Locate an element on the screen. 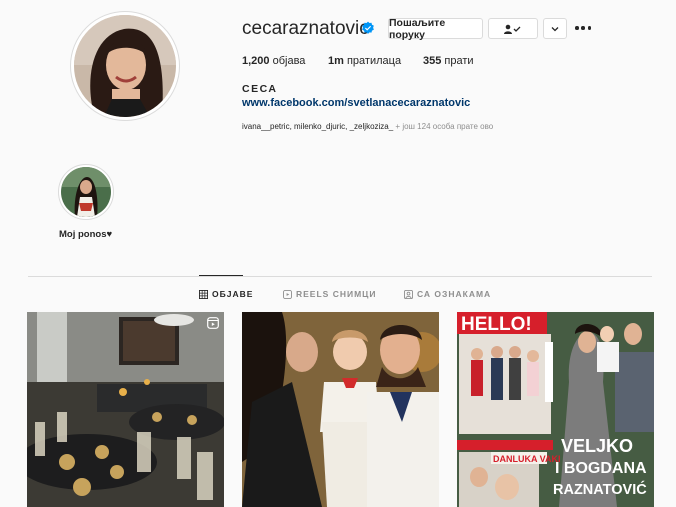 Image resolution: width=676 pixels, height=507 pixels. magazine-headline-1: VELJKO is located at coordinates (597, 446).